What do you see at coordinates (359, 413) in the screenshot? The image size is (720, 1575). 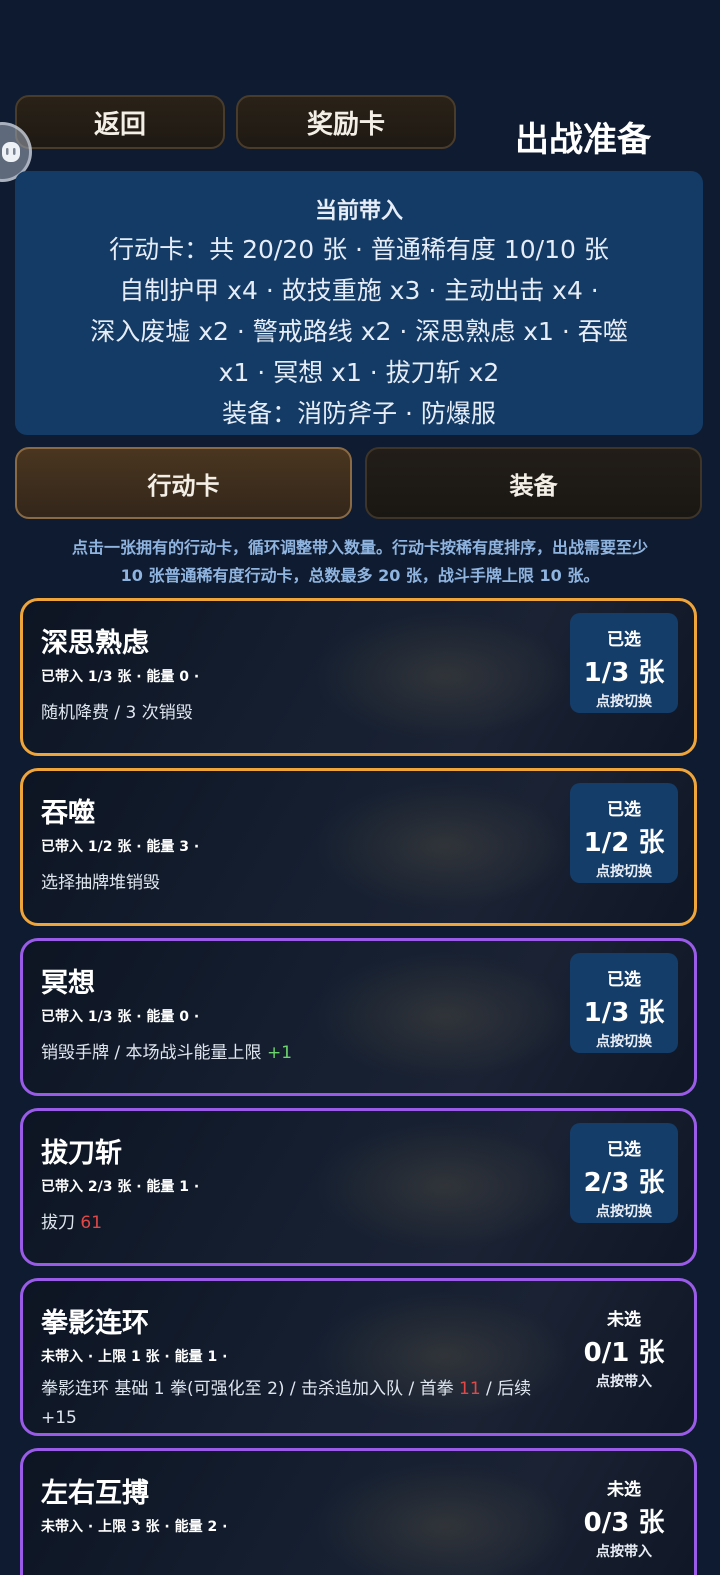 I see `summary-line: 装备：消防斧子 · 防爆服` at bounding box center [359, 413].